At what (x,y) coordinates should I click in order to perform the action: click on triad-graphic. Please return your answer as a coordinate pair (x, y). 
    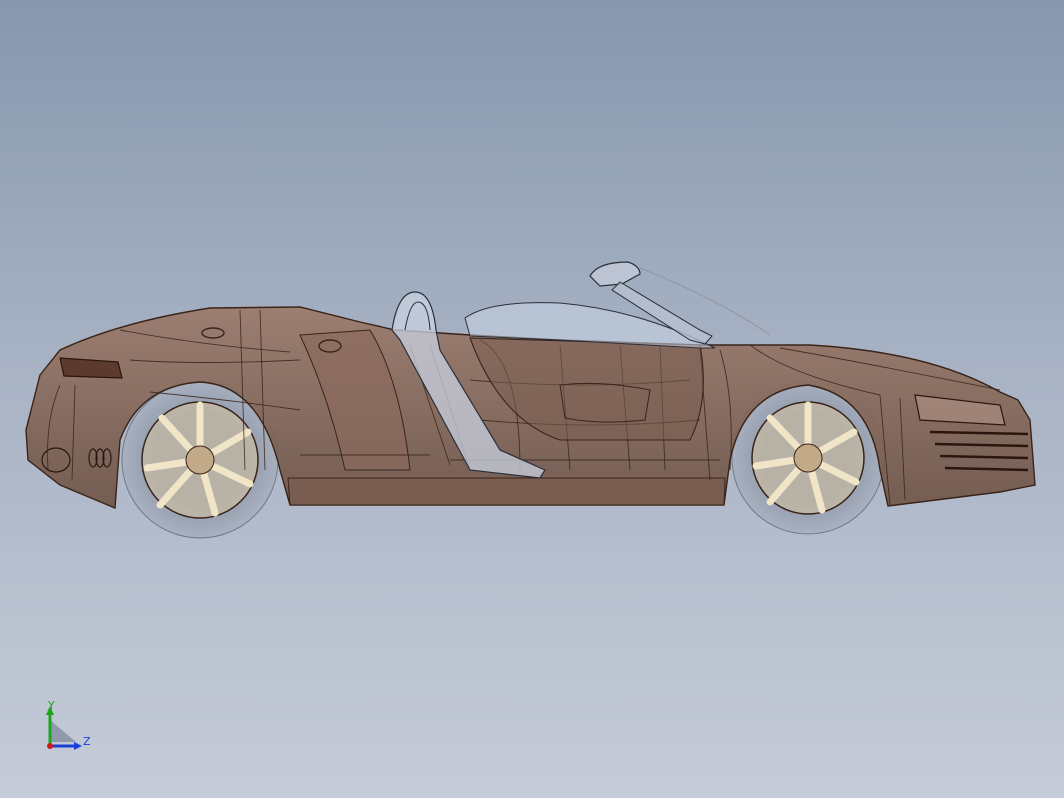
    Looking at the image, I should click on (64, 728).